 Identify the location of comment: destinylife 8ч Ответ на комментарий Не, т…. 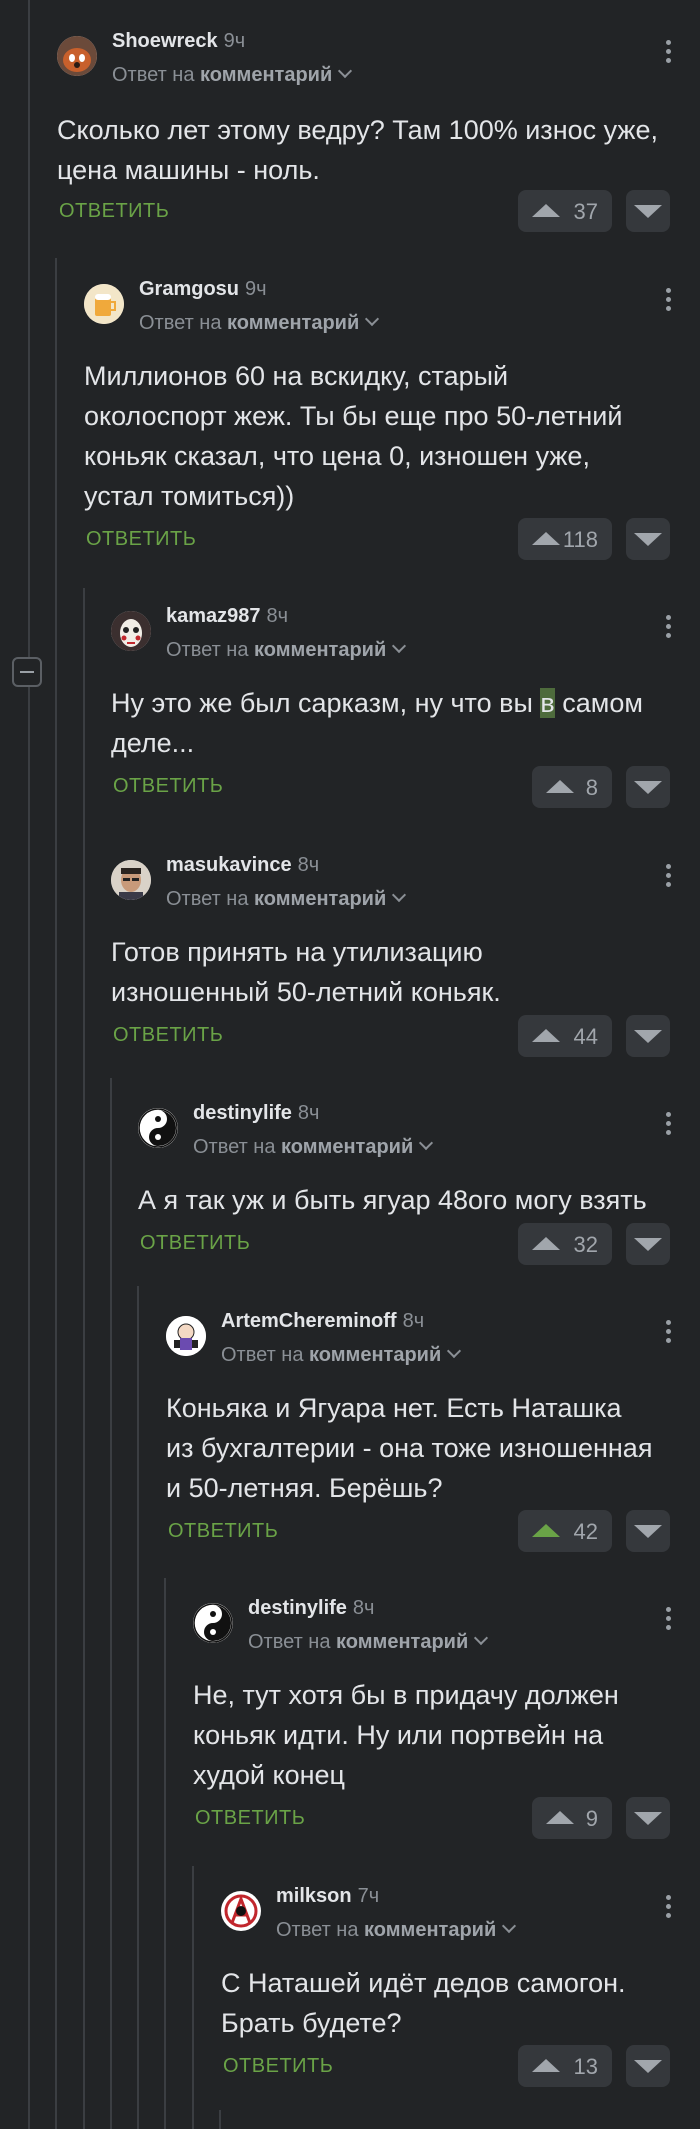
(432, 1722).